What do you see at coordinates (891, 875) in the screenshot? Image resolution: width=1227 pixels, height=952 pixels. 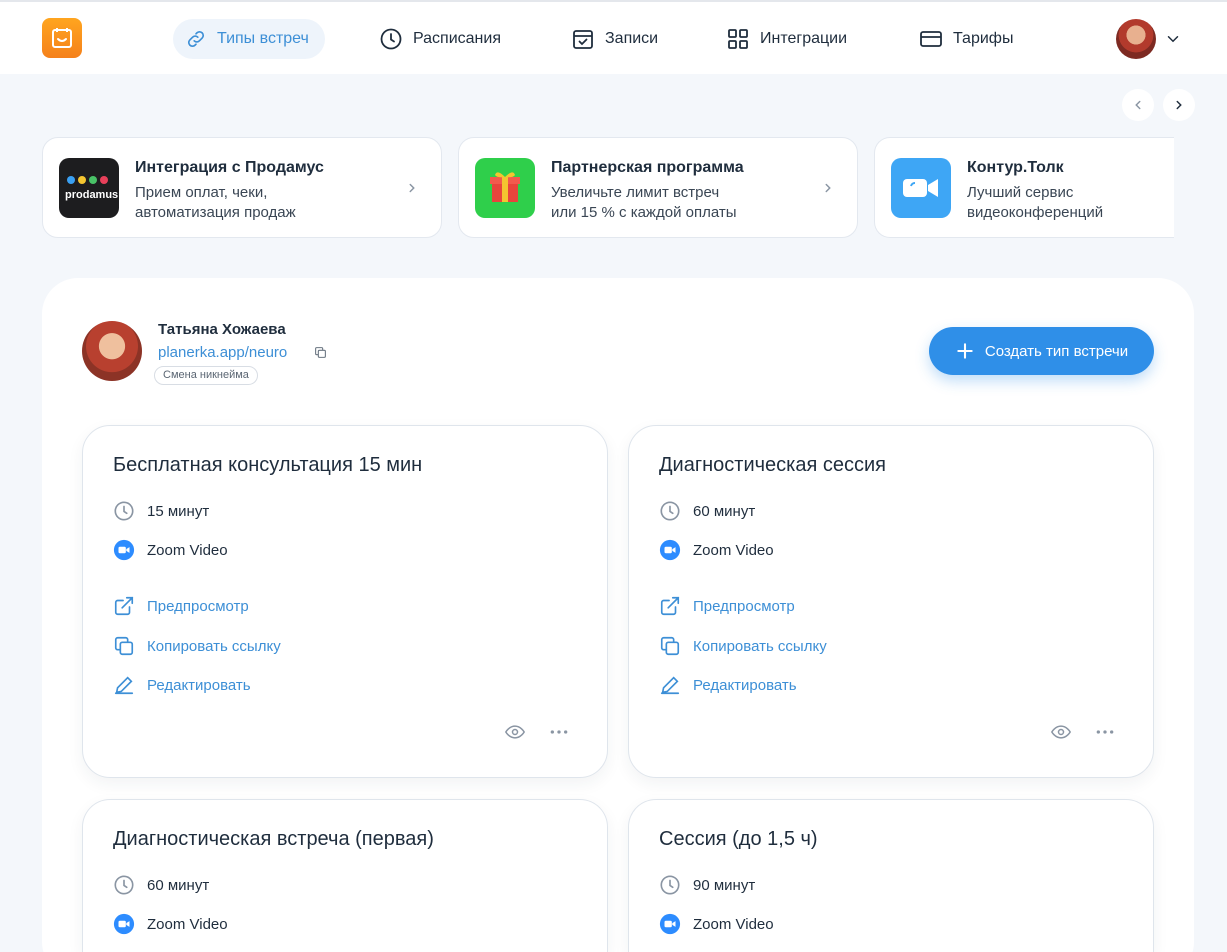 I see `event-type-card: Сессия (до 1,5 ч) 90 минут Zoom Video` at bounding box center [891, 875].